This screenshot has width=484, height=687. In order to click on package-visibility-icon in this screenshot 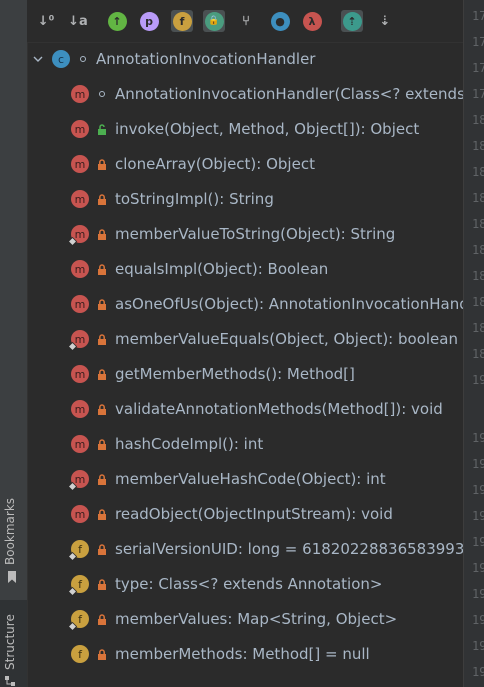, I will do `click(102, 94)`.